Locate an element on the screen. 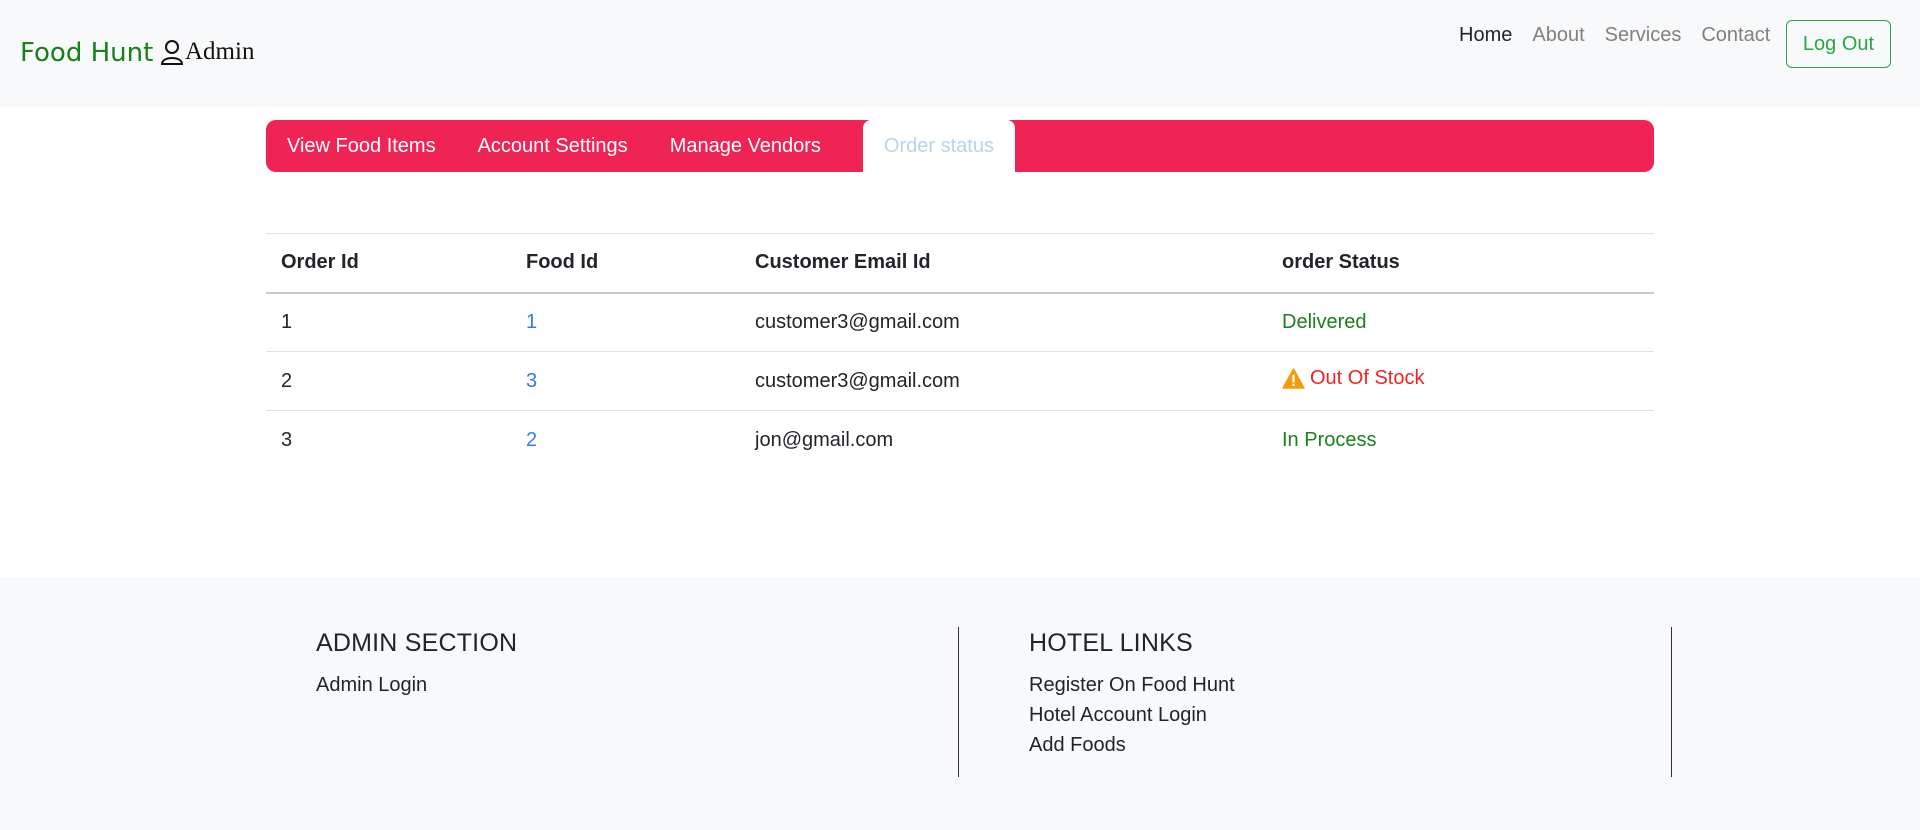  logout-button: Log Out is located at coordinates (1838, 44).